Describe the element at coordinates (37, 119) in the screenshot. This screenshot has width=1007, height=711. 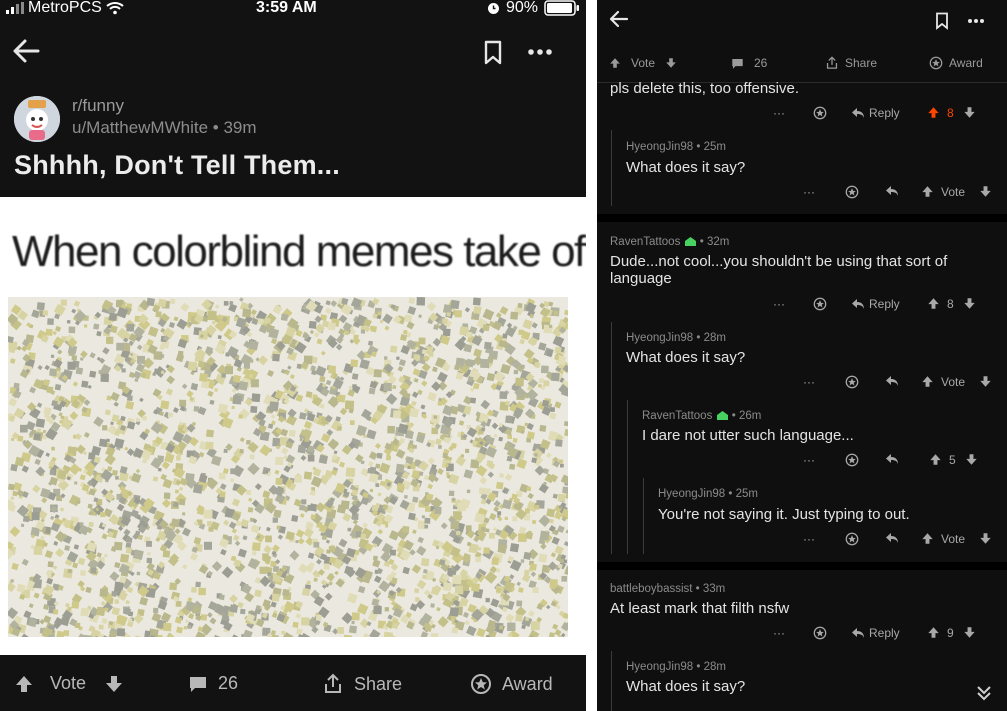
I see `subreddit-avatar` at that location.